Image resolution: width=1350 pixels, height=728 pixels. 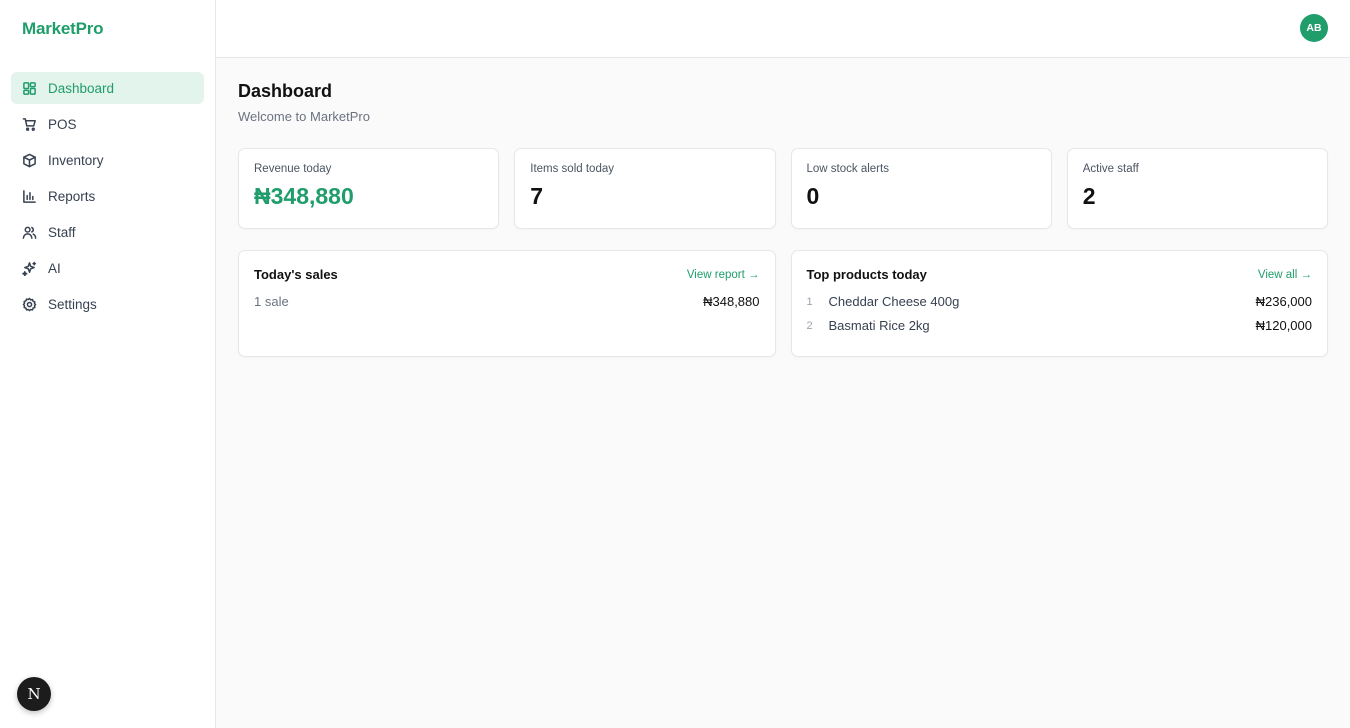 I want to click on stat-value: 7, so click(x=537, y=196).